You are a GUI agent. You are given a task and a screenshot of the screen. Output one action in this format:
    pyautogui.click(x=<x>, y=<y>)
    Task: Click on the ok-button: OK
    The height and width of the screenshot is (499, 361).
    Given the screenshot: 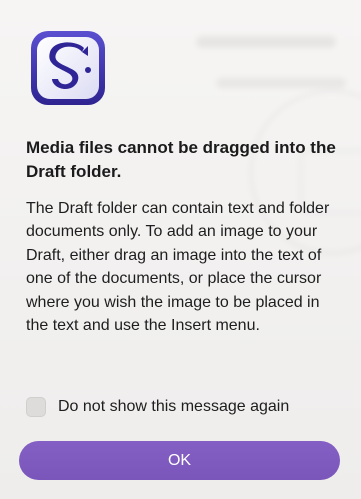 What is the action you would take?
    pyautogui.click(x=179, y=460)
    